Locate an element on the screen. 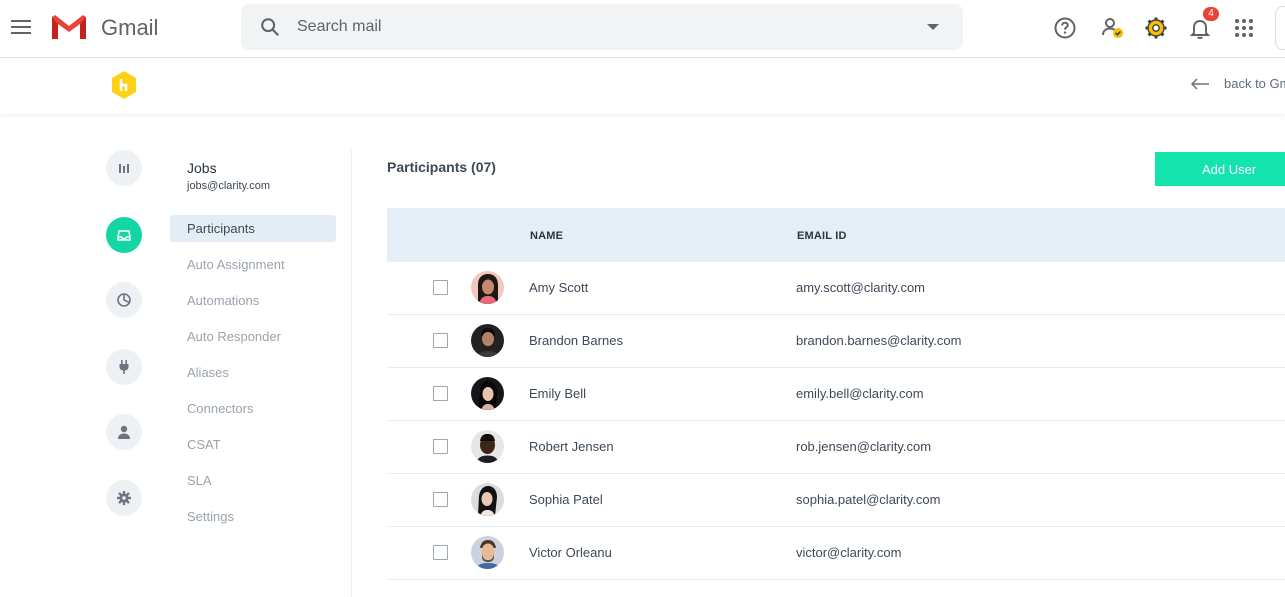 The image size is (1285, 597). arrow-left-icon is located at coordinates (1199, 83).